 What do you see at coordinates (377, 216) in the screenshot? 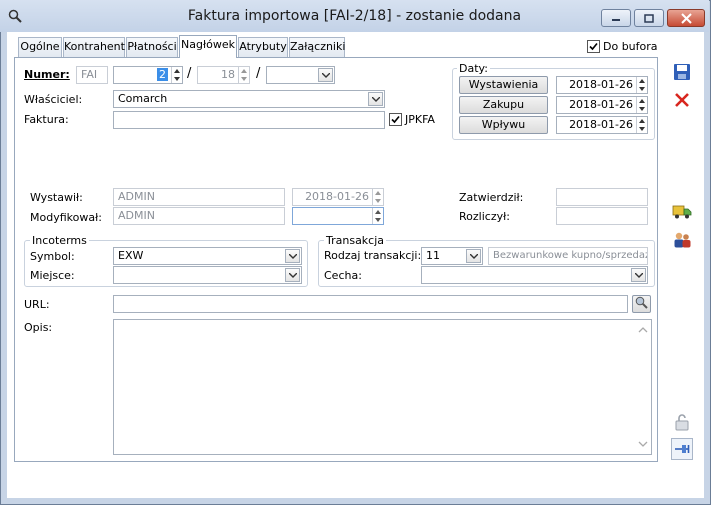
I see `modyfikowal-date-spinner` at bounding box center [377, 216].